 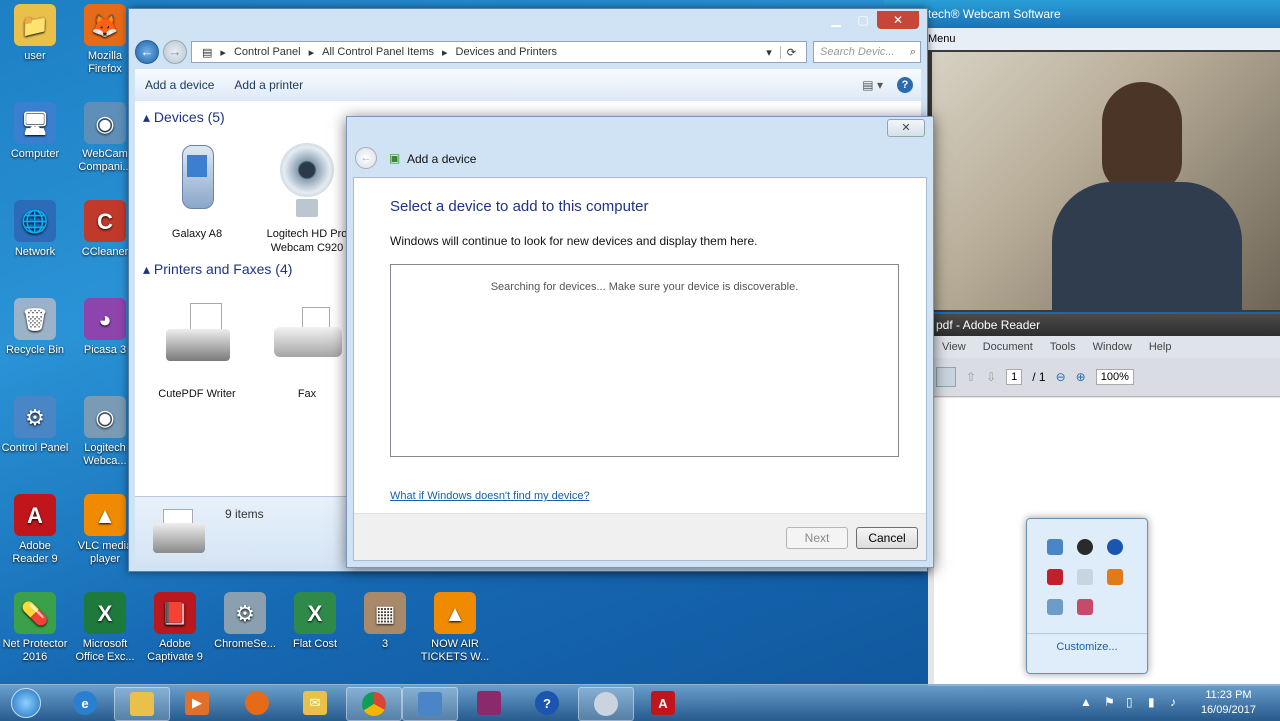 I want to click on dialog-close-button: ✕, so click(x=906, y=128).